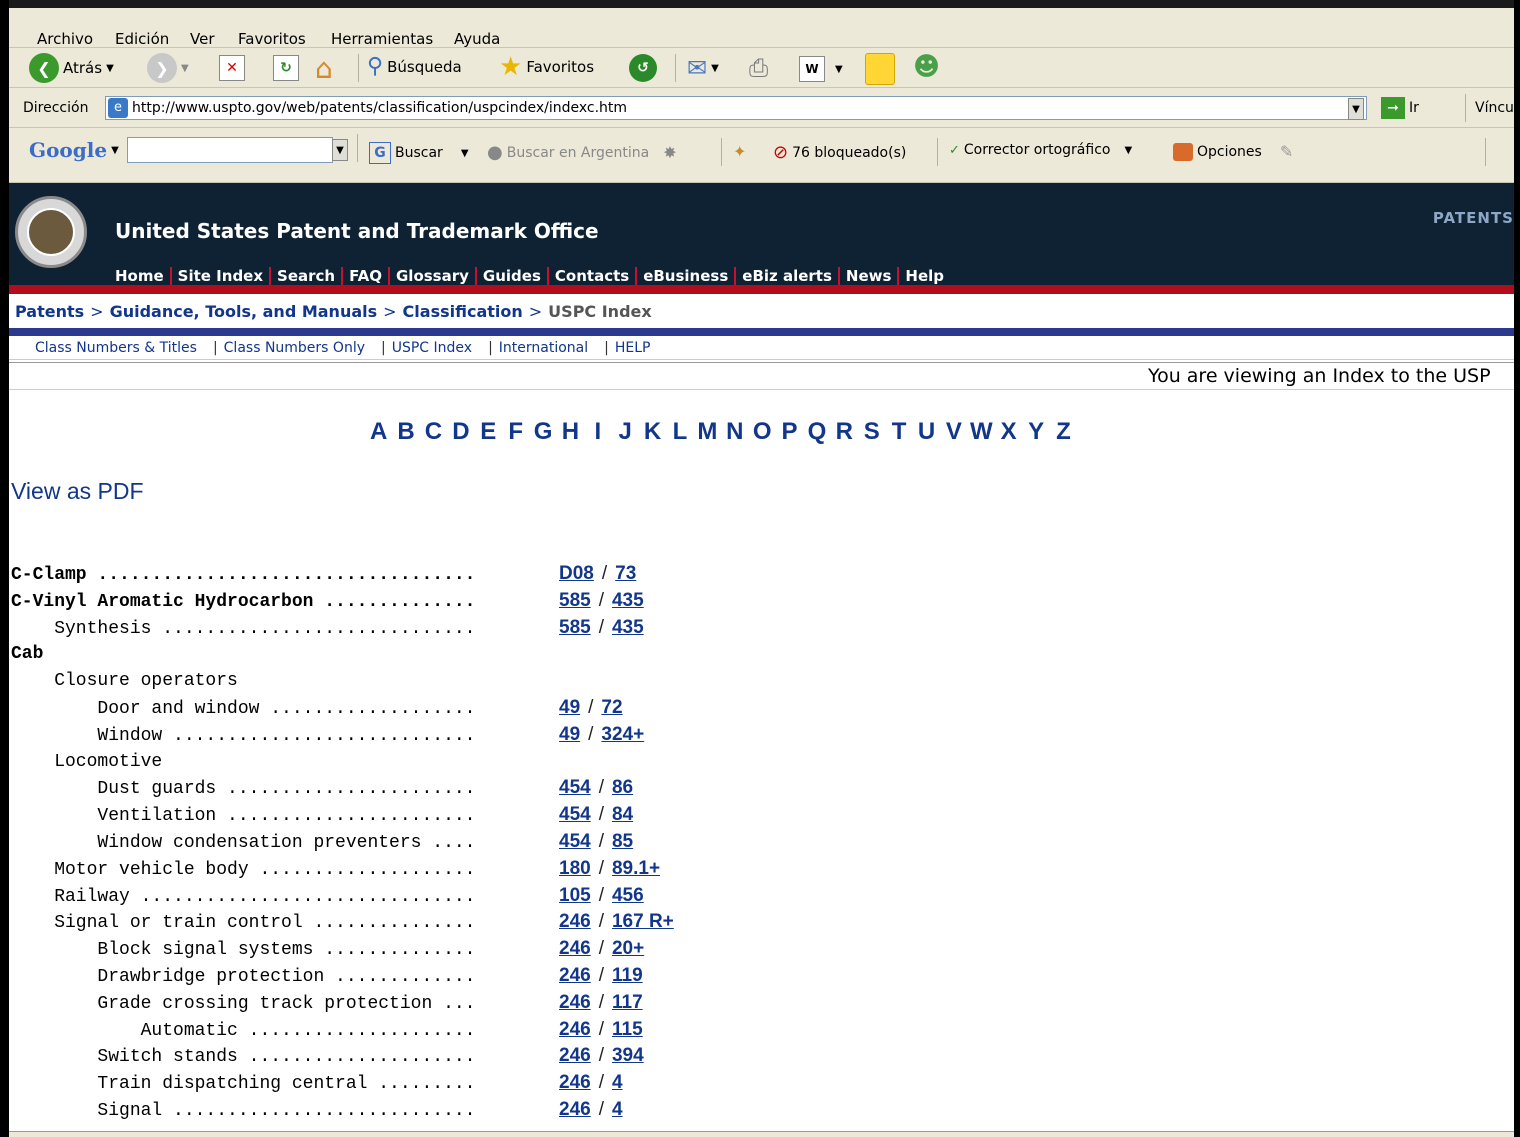 Image resolution: width=1520 pixels, height=1137 pixels. What do you see at coordinates (625, 573) in the screenshot?
I see `subclass-number-link: 73` at bounding box center [625, 573].